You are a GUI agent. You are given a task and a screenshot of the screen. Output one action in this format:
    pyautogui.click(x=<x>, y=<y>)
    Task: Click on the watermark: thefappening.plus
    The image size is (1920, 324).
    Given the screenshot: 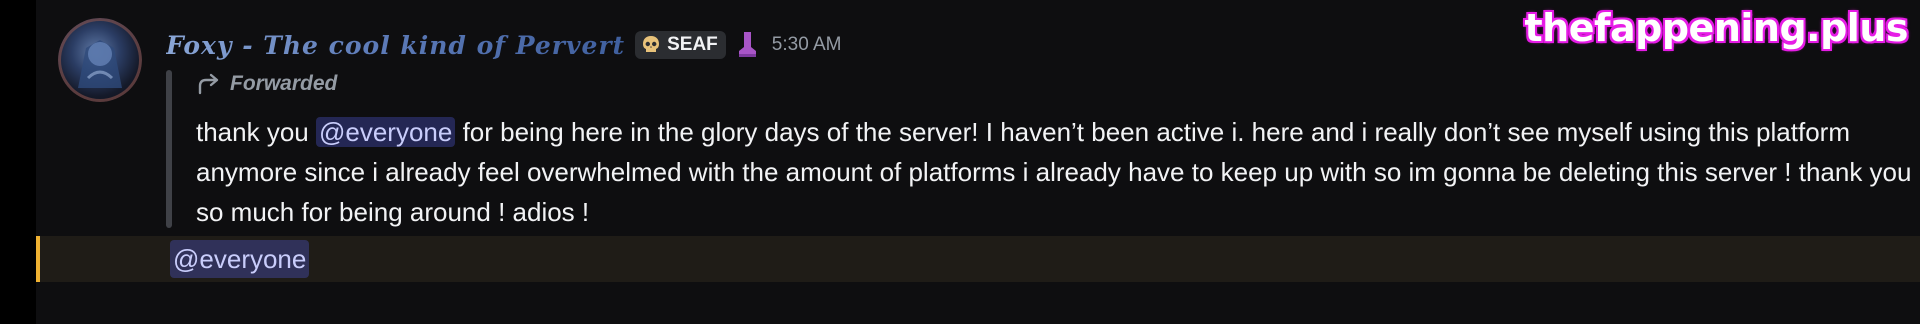 What is the action you would take?
    pyautogui.click(x=1716, y=28)
    